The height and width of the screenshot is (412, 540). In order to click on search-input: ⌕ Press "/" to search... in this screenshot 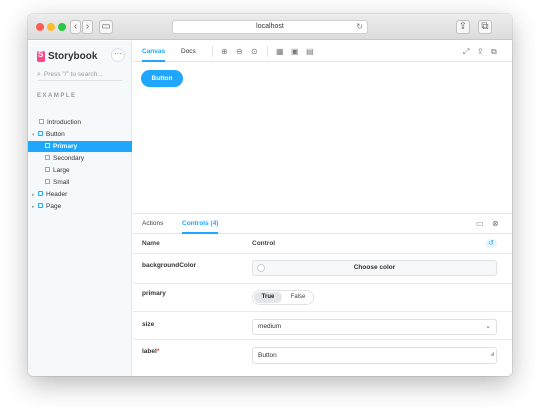, I will do `click(80, 75)`.